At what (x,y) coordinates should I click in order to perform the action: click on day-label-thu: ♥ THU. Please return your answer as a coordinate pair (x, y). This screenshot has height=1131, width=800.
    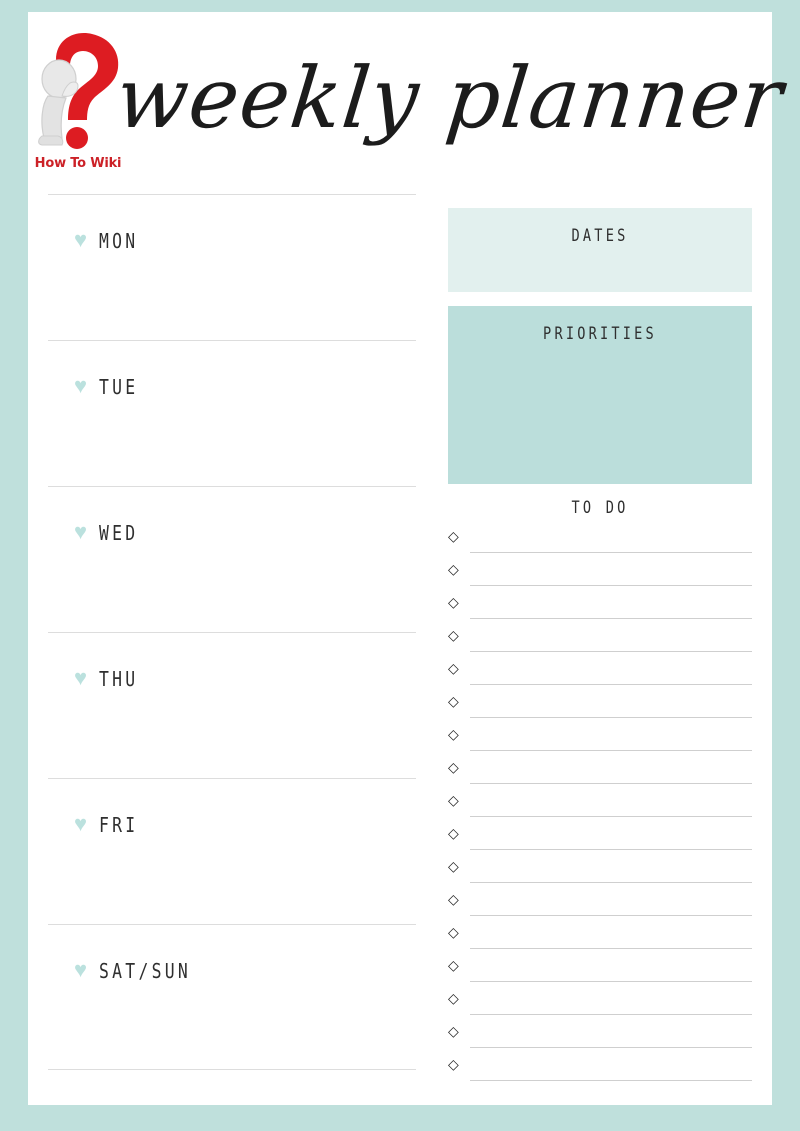
    Looking at the image, I should click on (110, 678).